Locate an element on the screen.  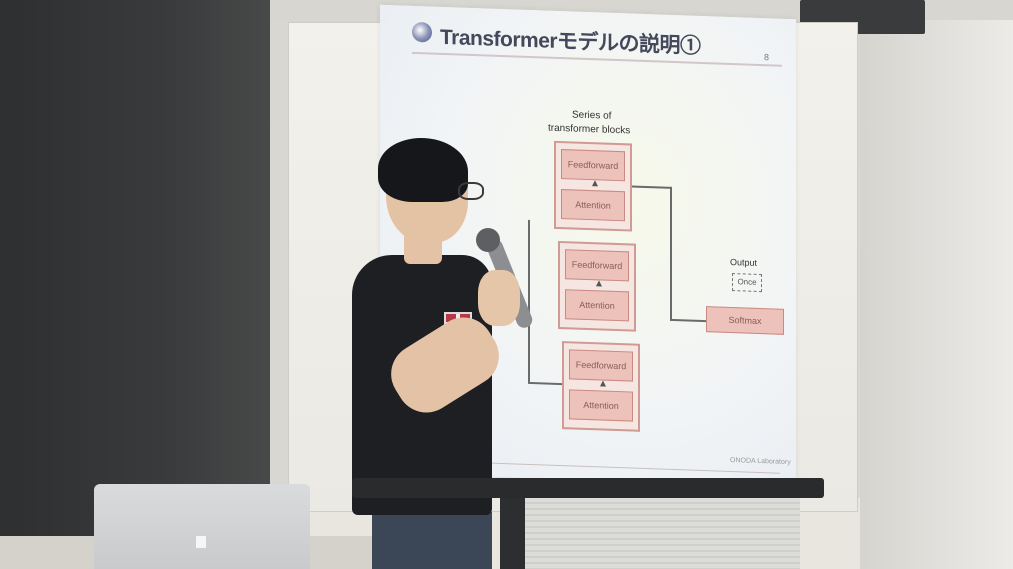
softmax-block: Softmax is located at coordinates (745, 320).